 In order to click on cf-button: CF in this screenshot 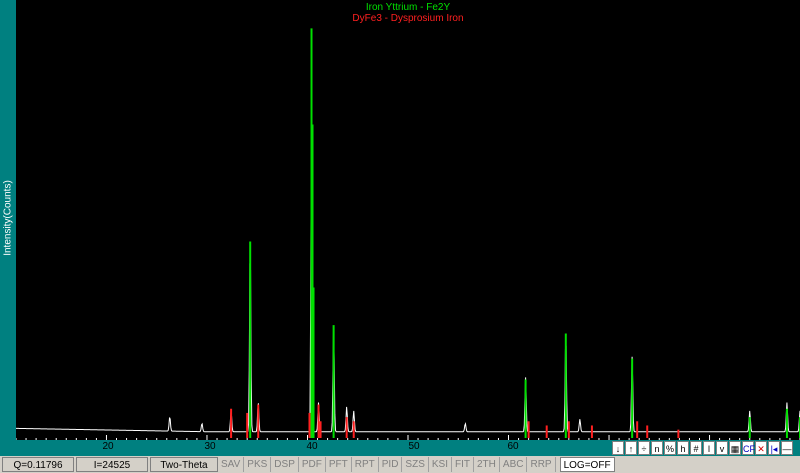, I will do `click(748, 448)`.